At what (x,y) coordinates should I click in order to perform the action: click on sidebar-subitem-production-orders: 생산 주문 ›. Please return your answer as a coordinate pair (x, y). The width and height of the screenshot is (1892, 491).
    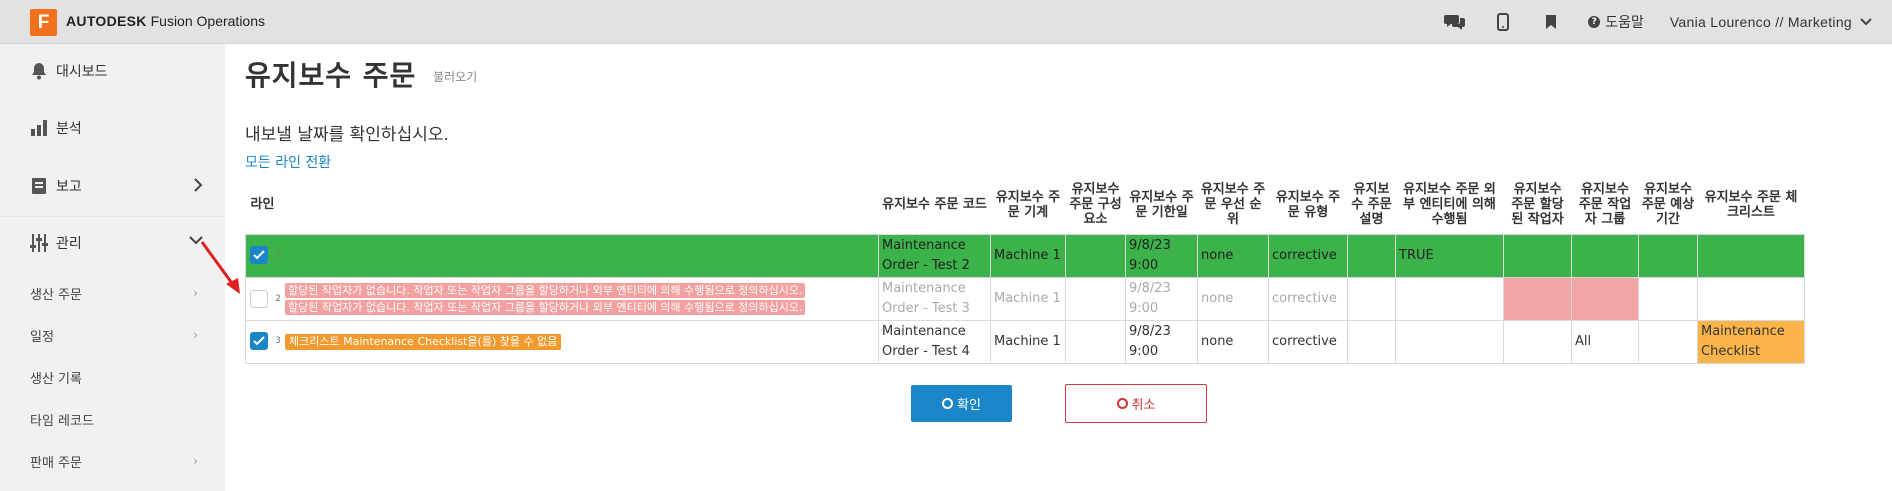
    Looking at the image, I should click on (114, 293).